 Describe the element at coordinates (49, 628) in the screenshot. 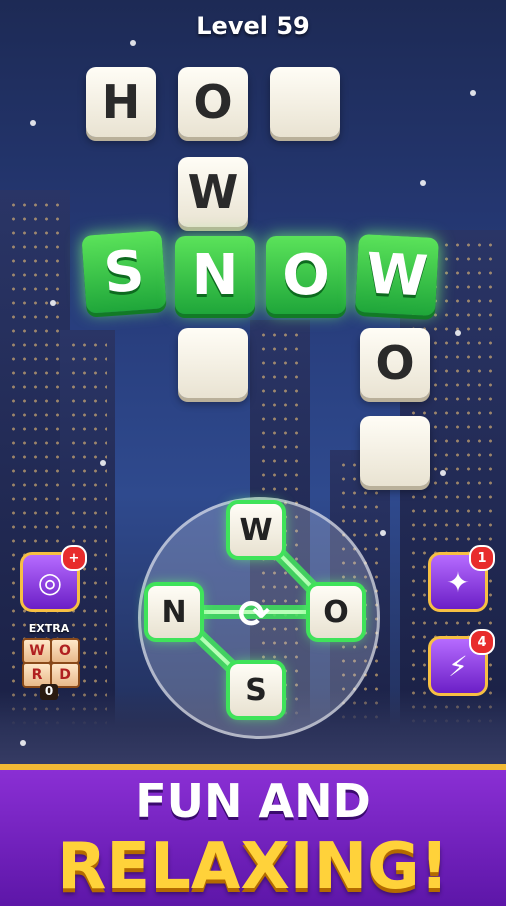

I see `extra-label: EXTRA` at that location.